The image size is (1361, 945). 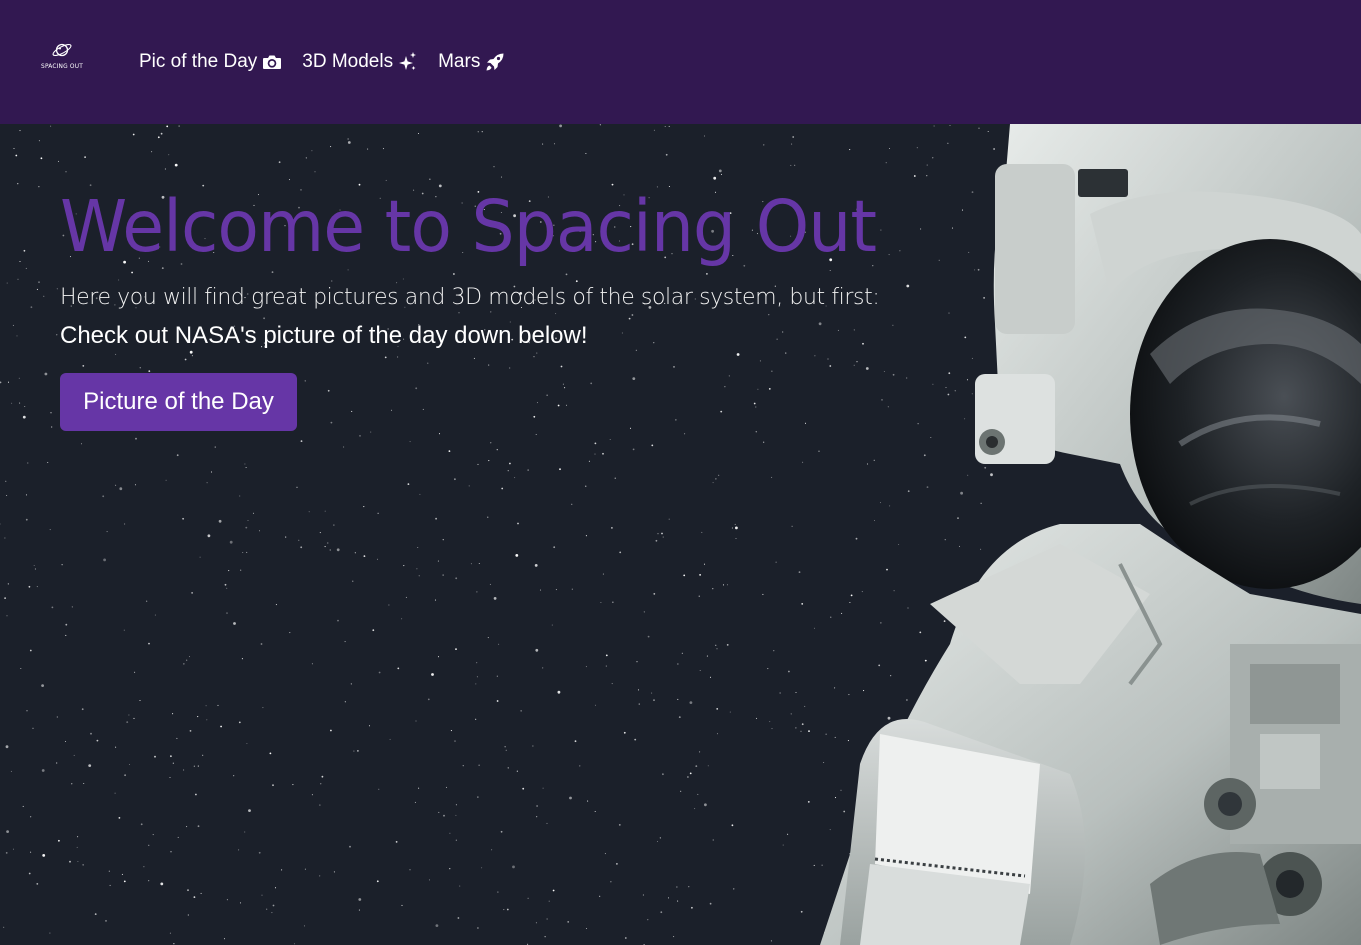 I want to click on nav-item-label: 3D Models, so click(x=348, y=61).